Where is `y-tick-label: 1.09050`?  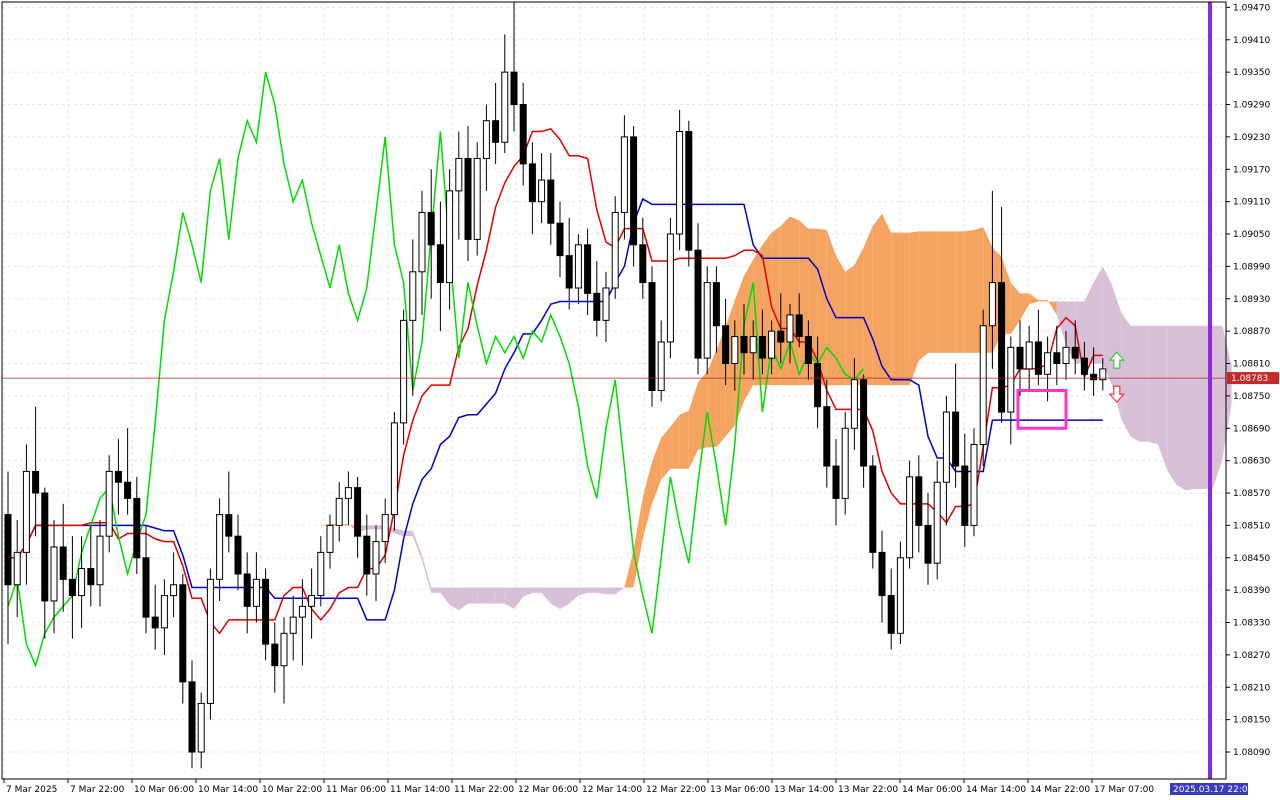
y-tick-label: 1.09050 is located at coordinates (1251, 235).